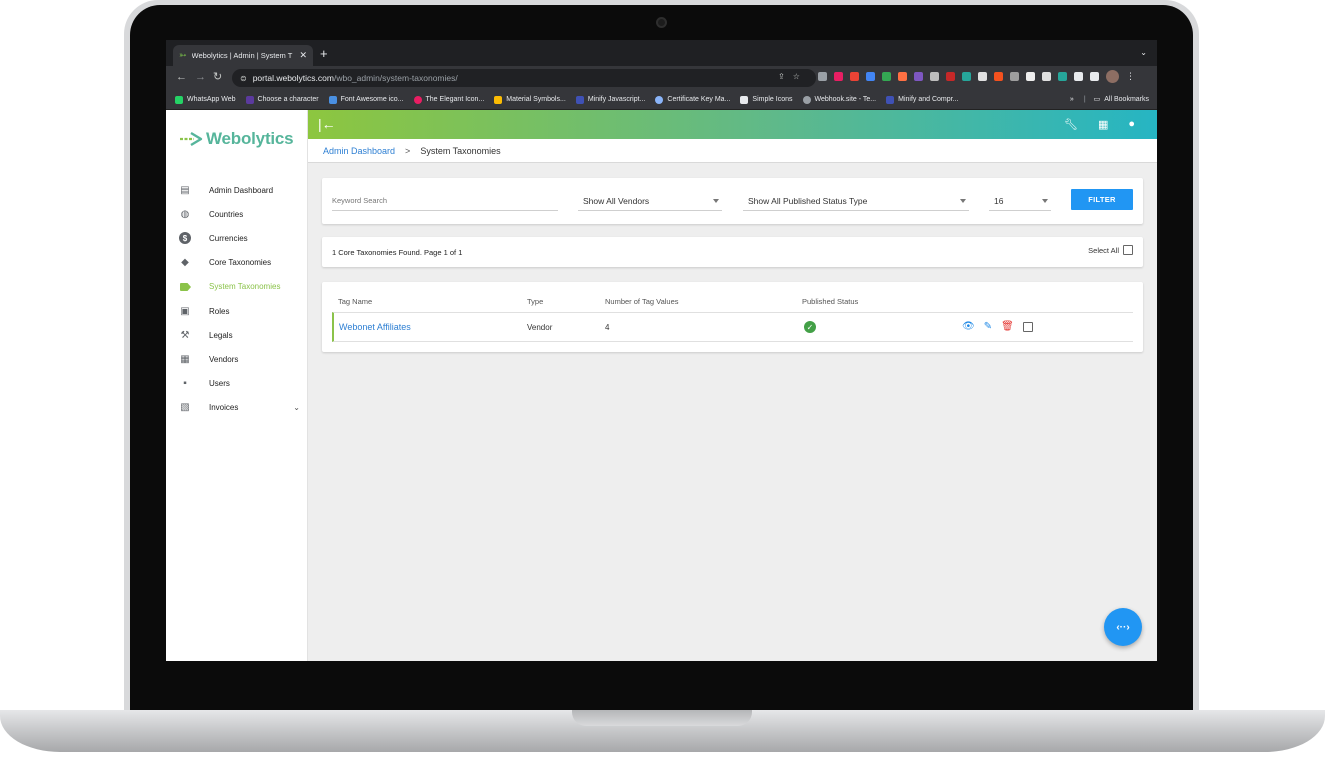 The height and width of the screenshot is (780, 1325). Describe the element at coordinates (1007, 327) in the screenshot. I see `delete-trash-icon: 🗑︎` at that location.